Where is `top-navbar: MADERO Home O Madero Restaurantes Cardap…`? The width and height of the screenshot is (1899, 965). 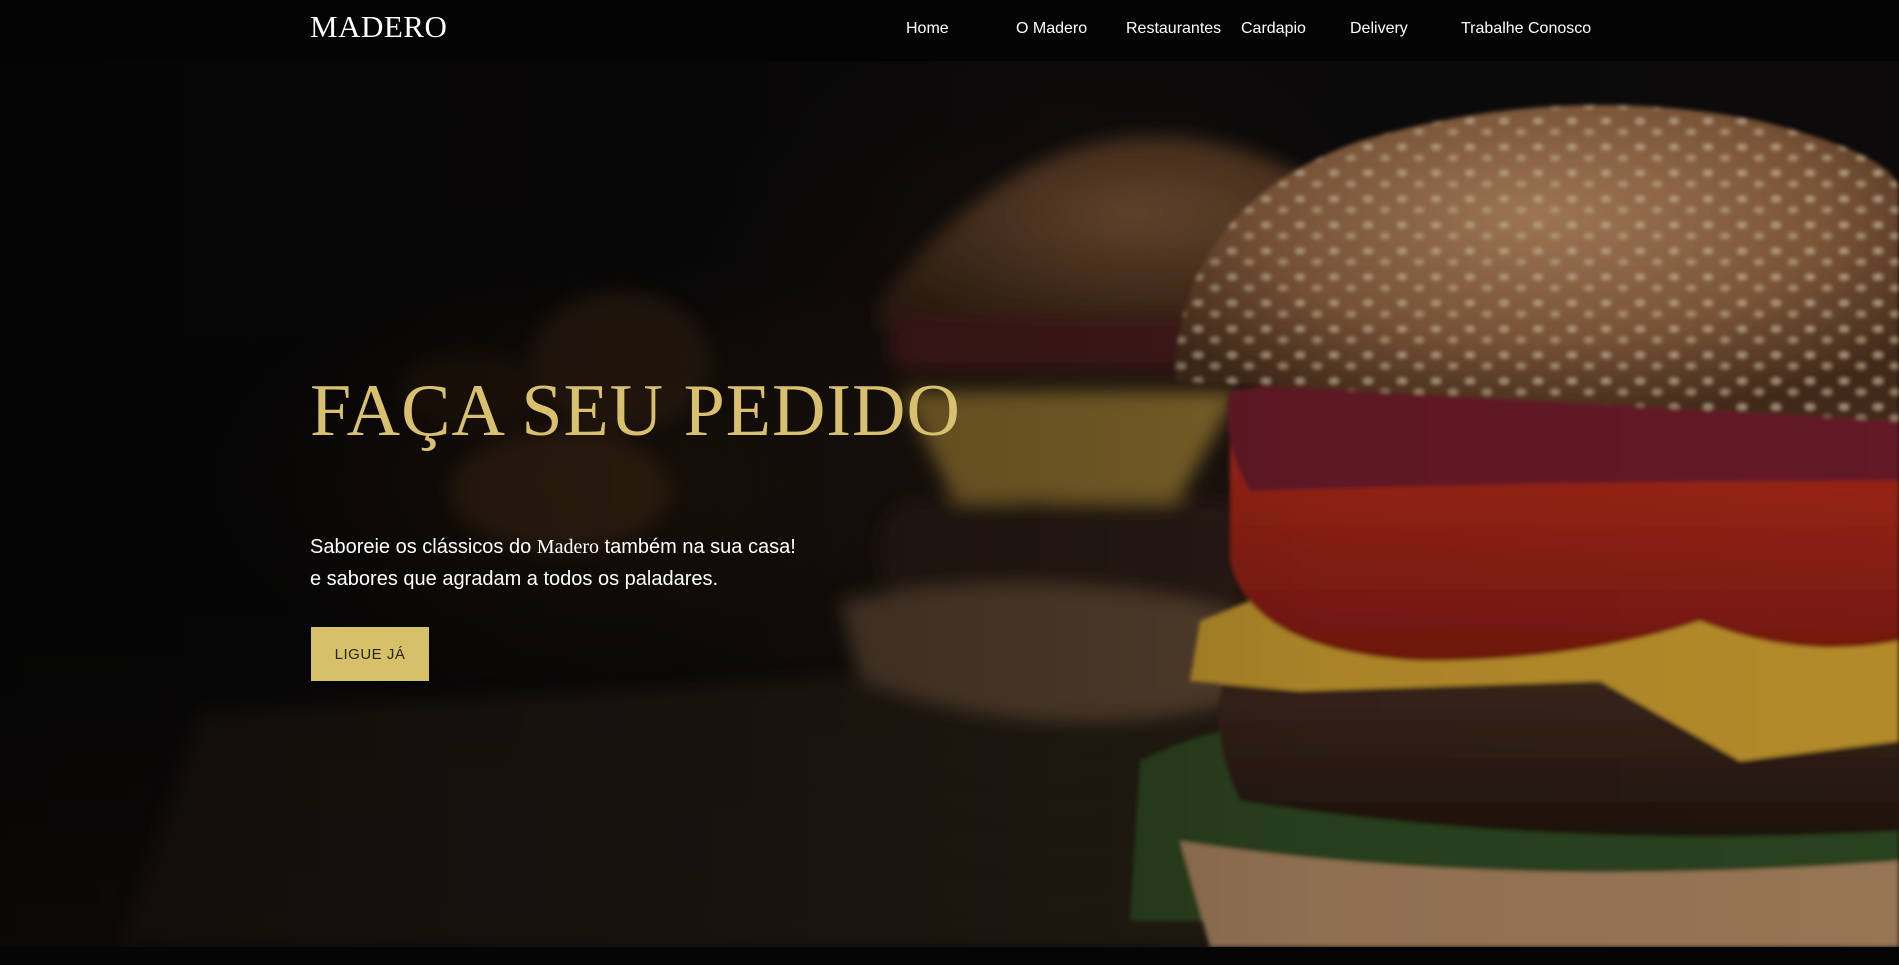 top-navbar: MADERO Home O Madero Restaurantes Cardap… is located at coordinates (949, 30).